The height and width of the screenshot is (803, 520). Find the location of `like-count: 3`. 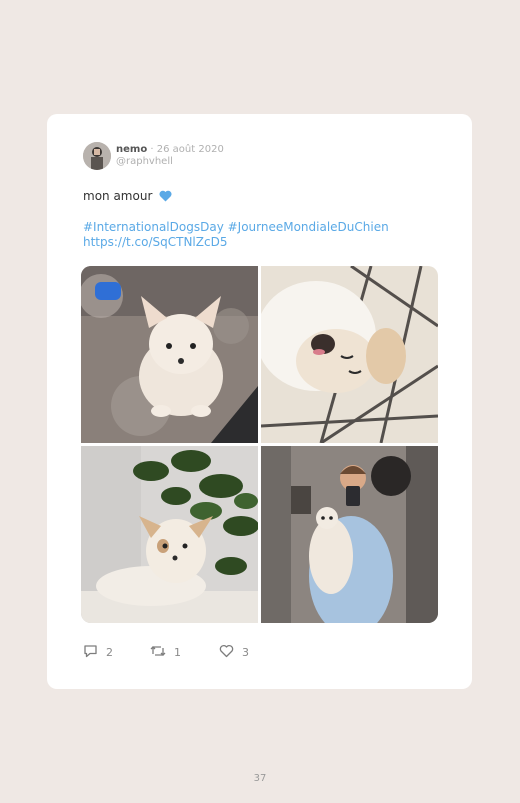

like-count: 3 is located at coordinates (245, 652).